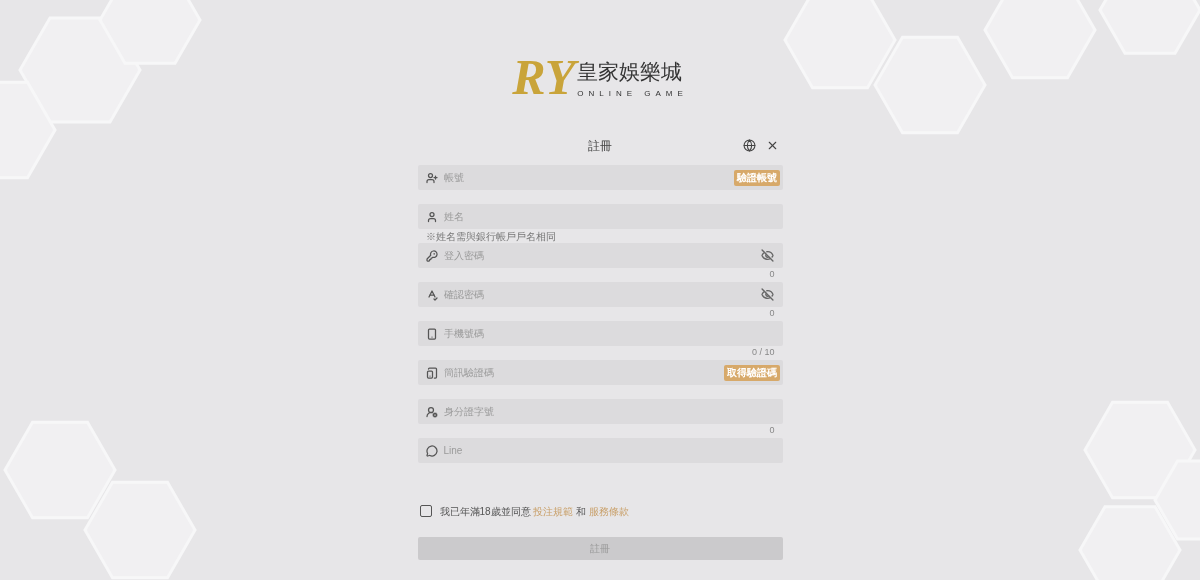 This screenshot has width=1200, height=580. What do you see at coordinates (608, 511) in the screenshot?
I see `terms-link: 服務條款` at bounding box center [608, 511].